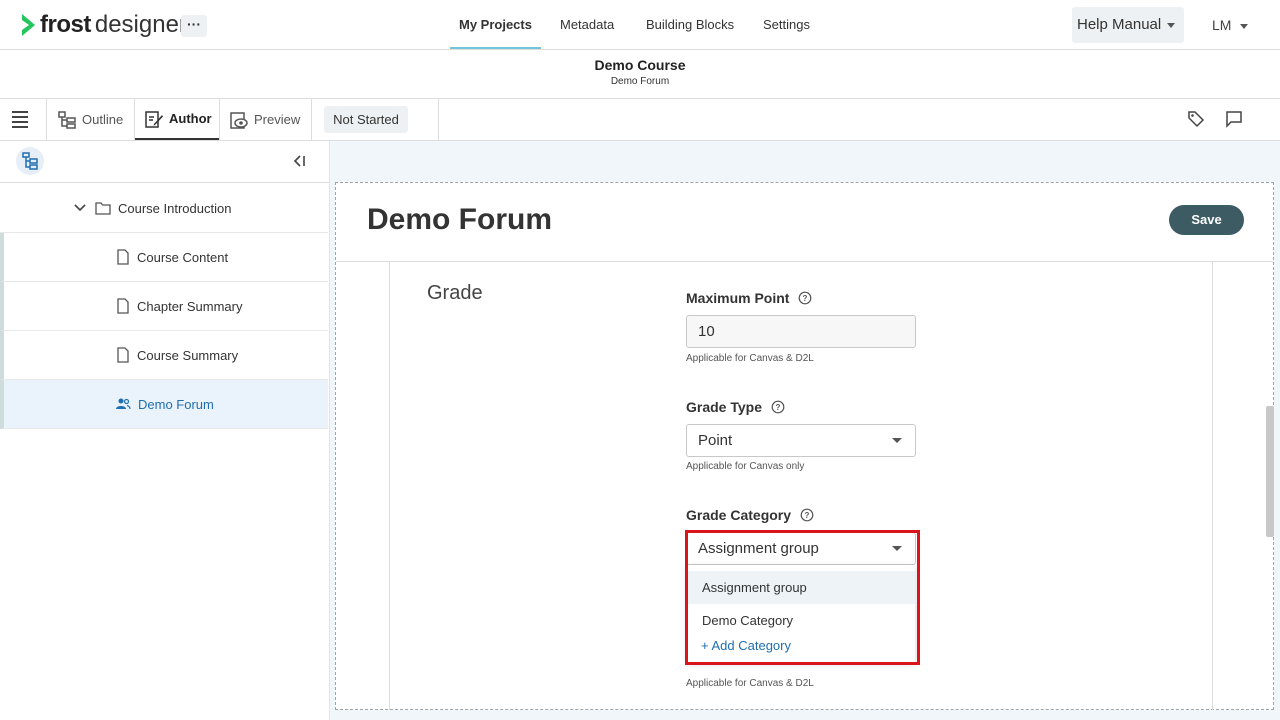 The image size is (1280, 720). Describe the element at coordinates (715, 440) in the screenshot. I see `grade-type-value: Point` at that location.